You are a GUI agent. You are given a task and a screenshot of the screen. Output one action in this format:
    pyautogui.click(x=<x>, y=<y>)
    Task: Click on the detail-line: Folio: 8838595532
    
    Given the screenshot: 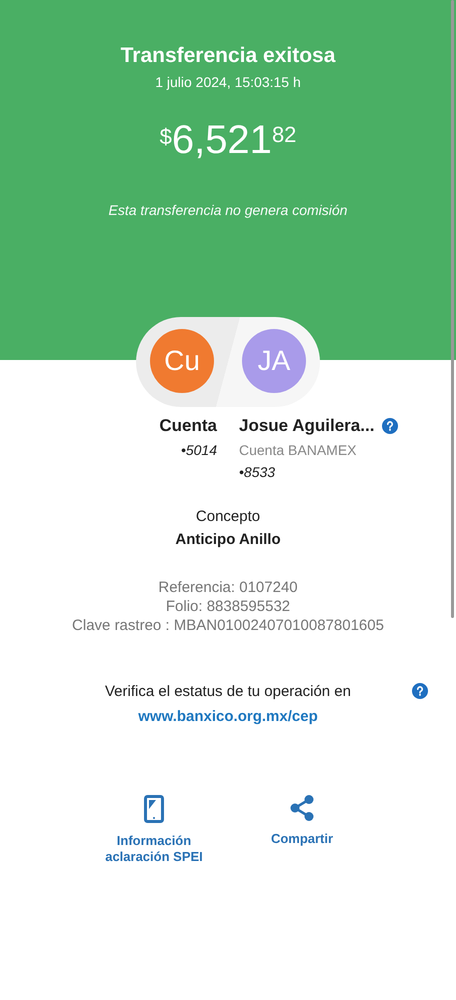 What is the action you would take?
    pyautogui.click(x=228, y=606)
    